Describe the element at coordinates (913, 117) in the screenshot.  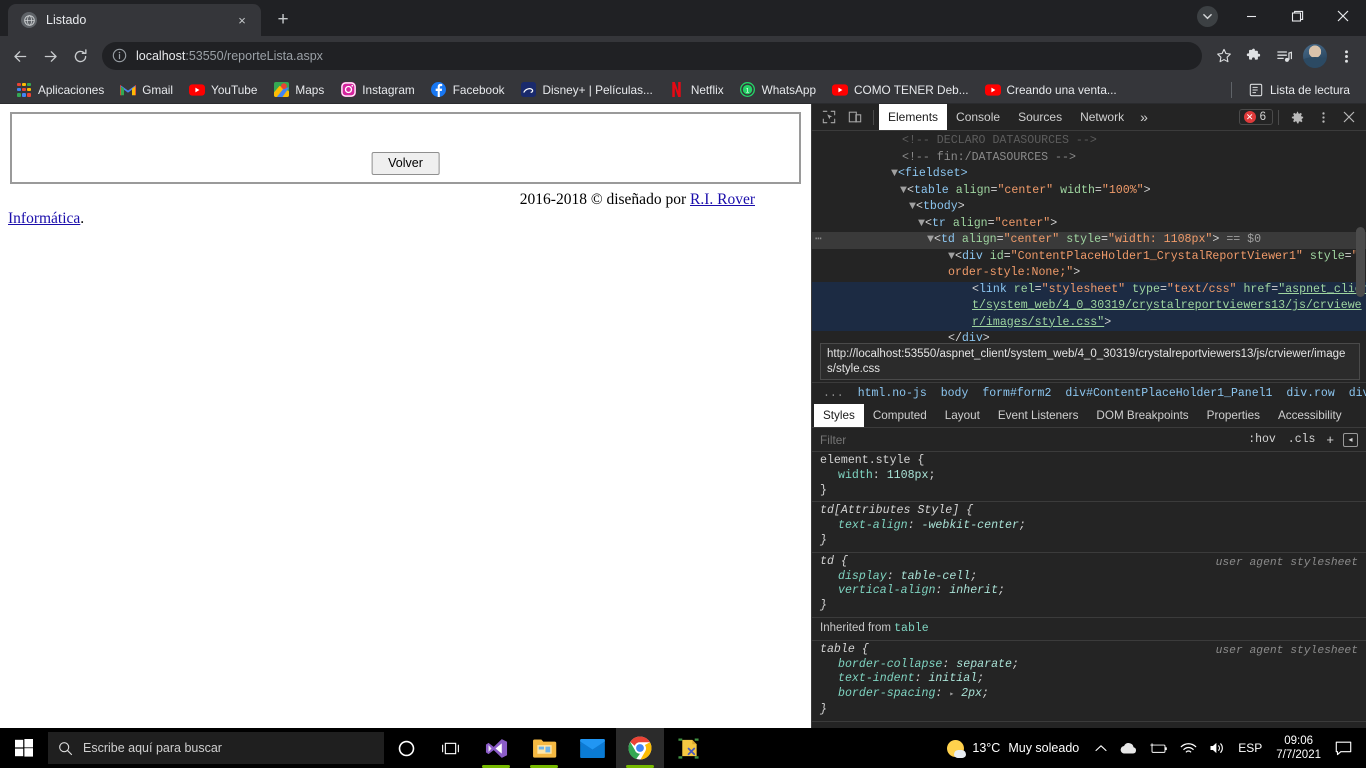
I see `devtools-tab-elements: Elements` at that location.